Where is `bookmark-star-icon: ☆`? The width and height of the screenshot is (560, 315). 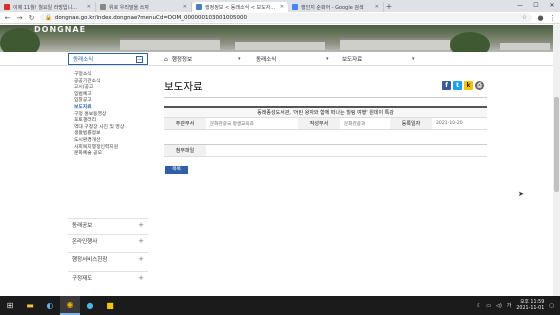 bookmark-star-icon: ☆ is located at coordinates (524, 17).